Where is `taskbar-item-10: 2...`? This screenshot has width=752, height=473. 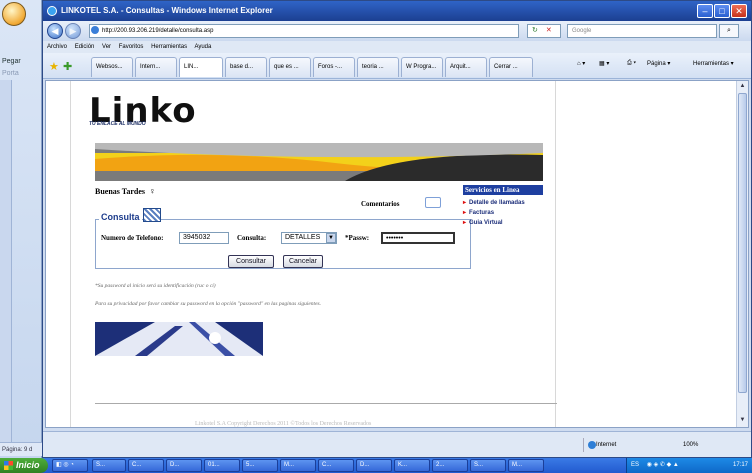 taskbar-item-10: 2... is located at coordinates (450, 465).